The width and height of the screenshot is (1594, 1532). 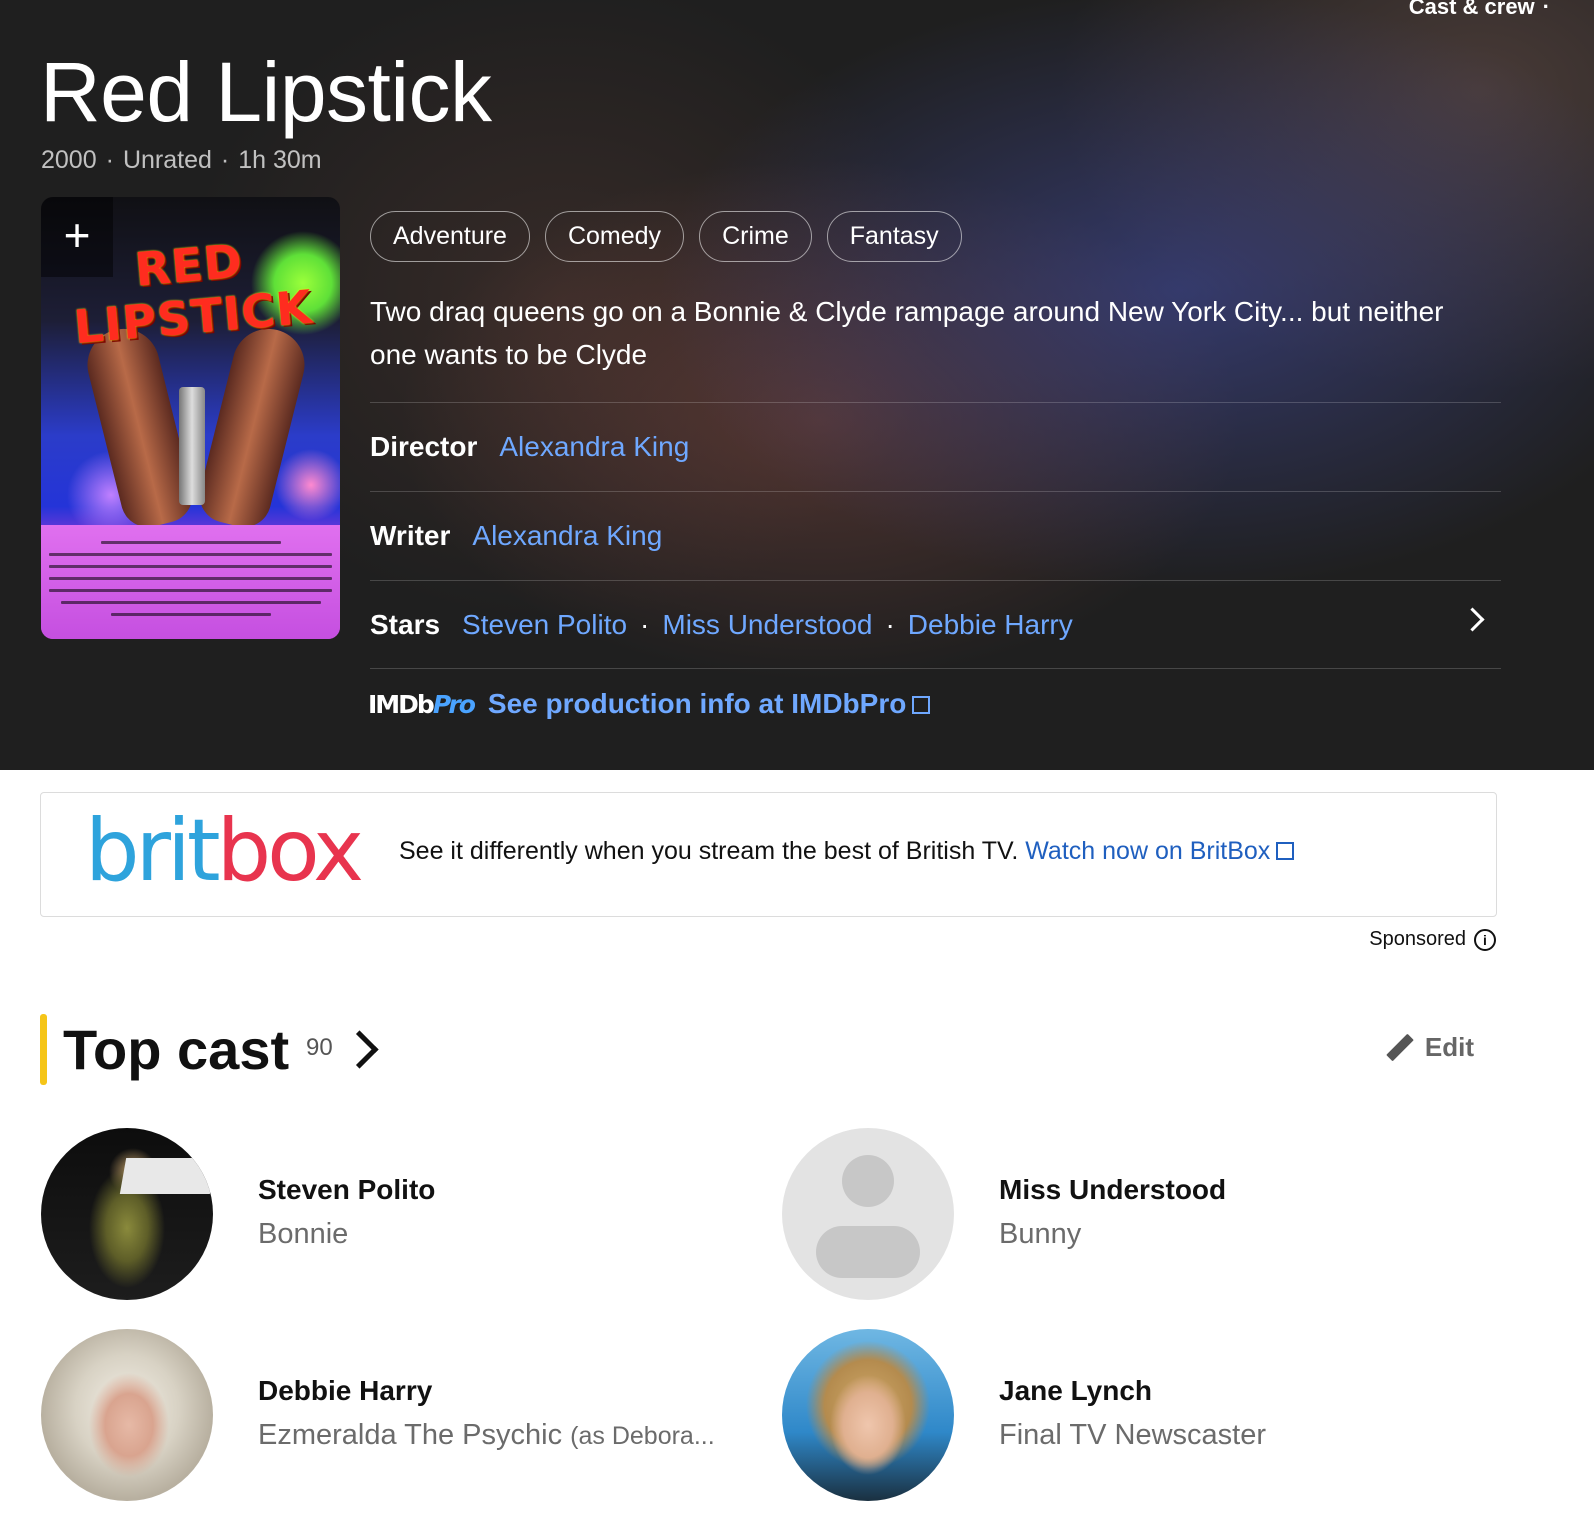 I want to click on rating: Unrated, so click(x=167, y=160).